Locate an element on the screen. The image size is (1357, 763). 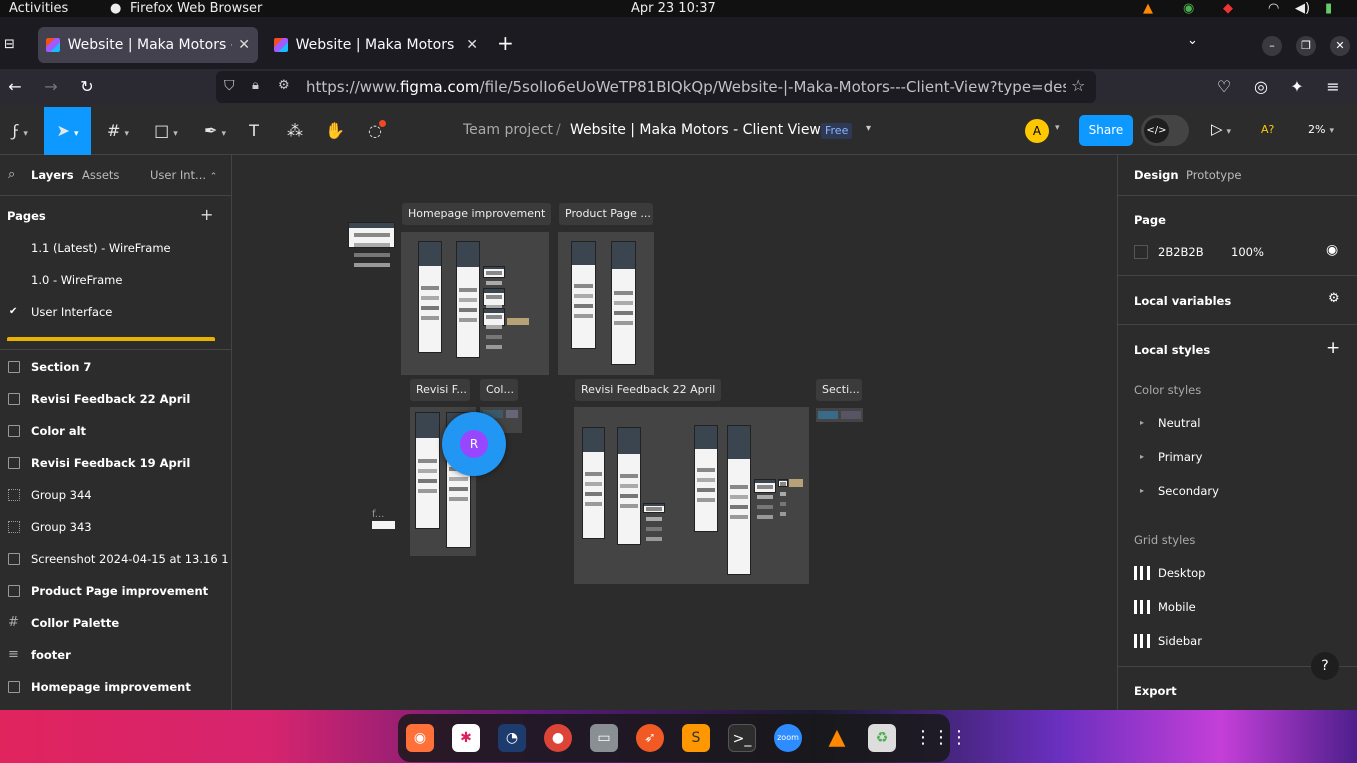
figma-main-menu-icon: ϝ ▾ is located at coordinates (20, 131).